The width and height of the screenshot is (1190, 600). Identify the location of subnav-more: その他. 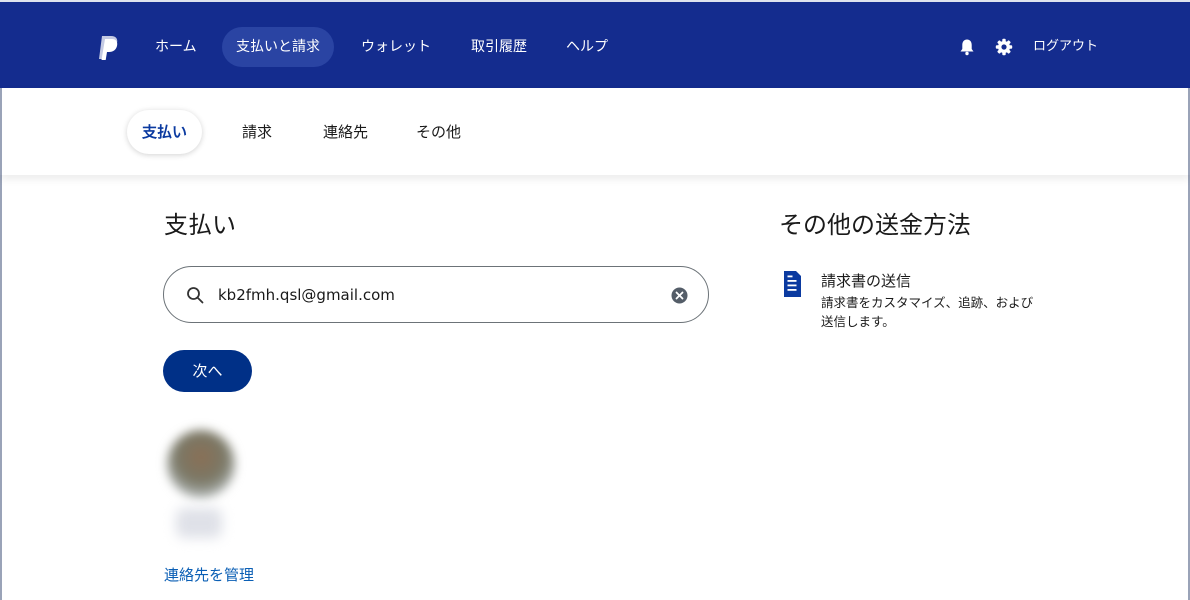
(438, 132).